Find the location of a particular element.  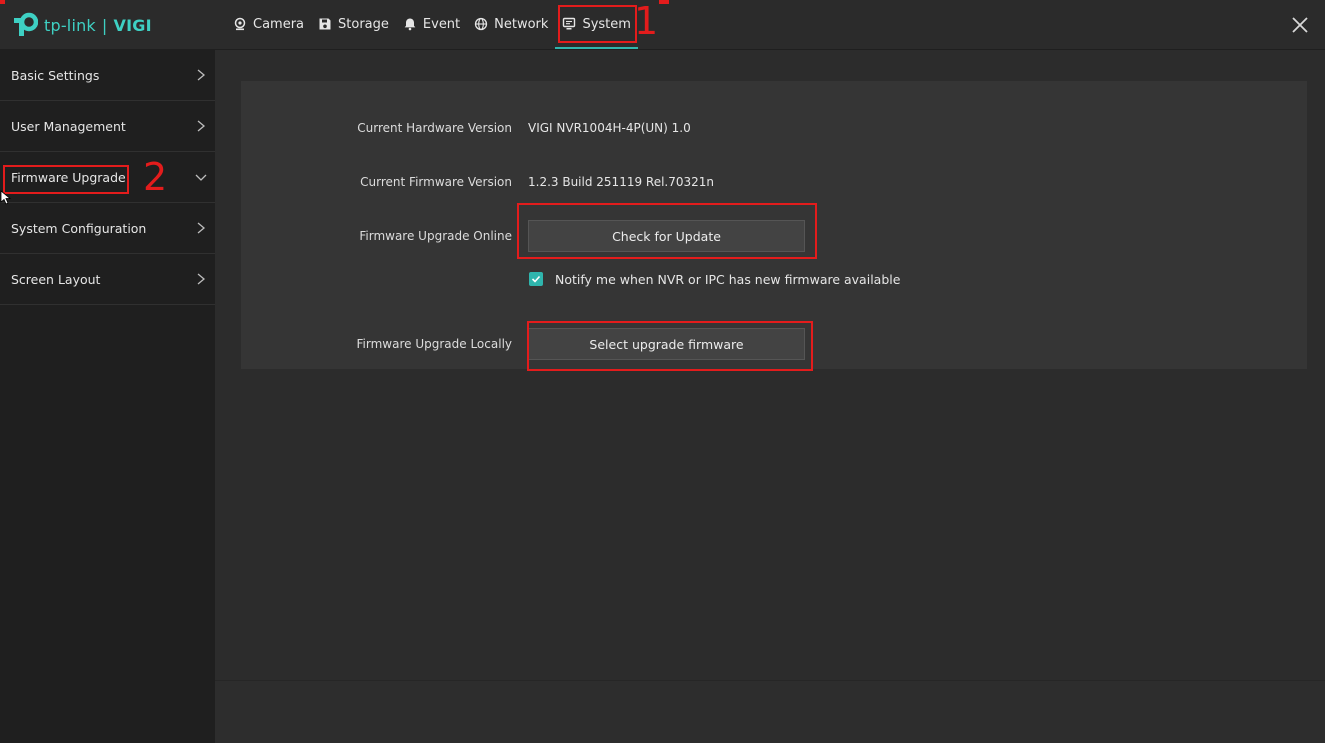

sidebar-item-firmware-upgrade: Firmware Upgrade is located at coordinates (107, 177).